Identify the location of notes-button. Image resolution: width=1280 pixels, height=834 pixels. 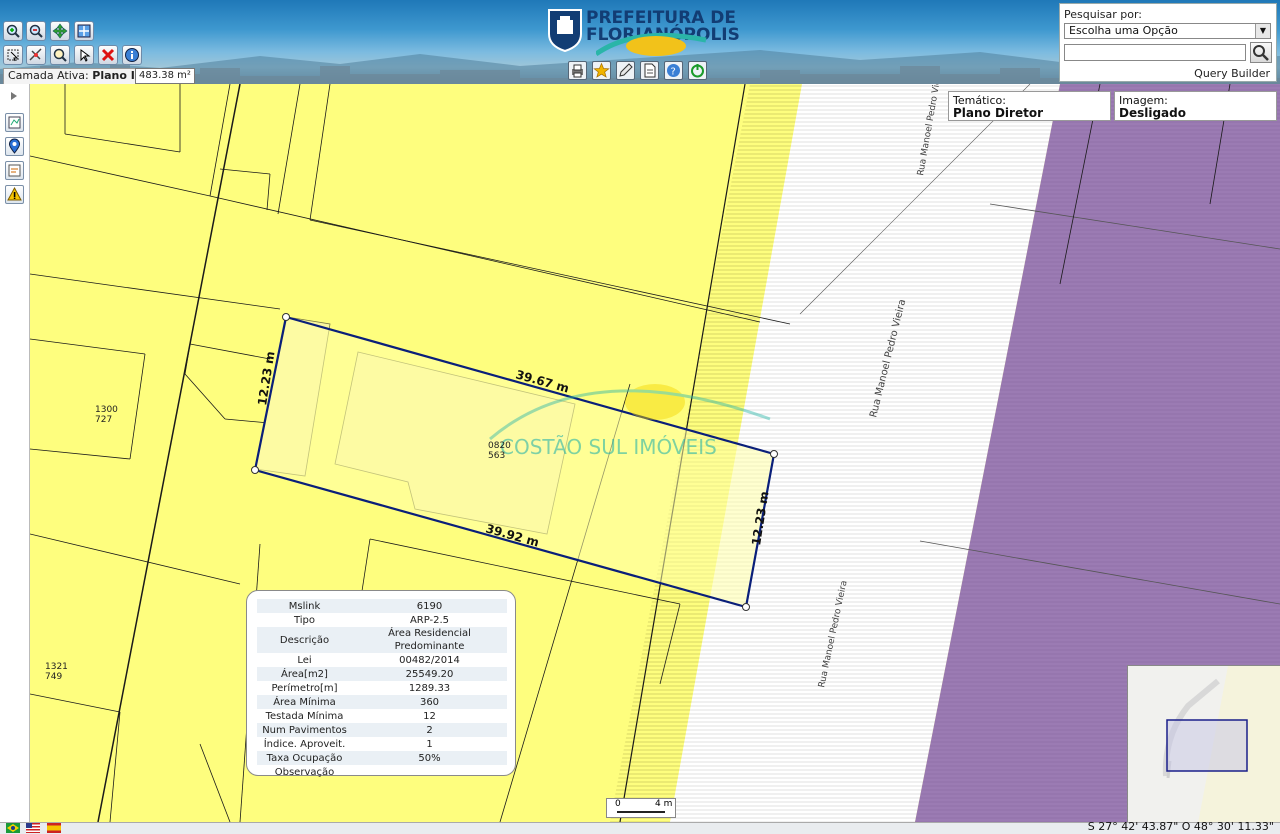
(14, 170).